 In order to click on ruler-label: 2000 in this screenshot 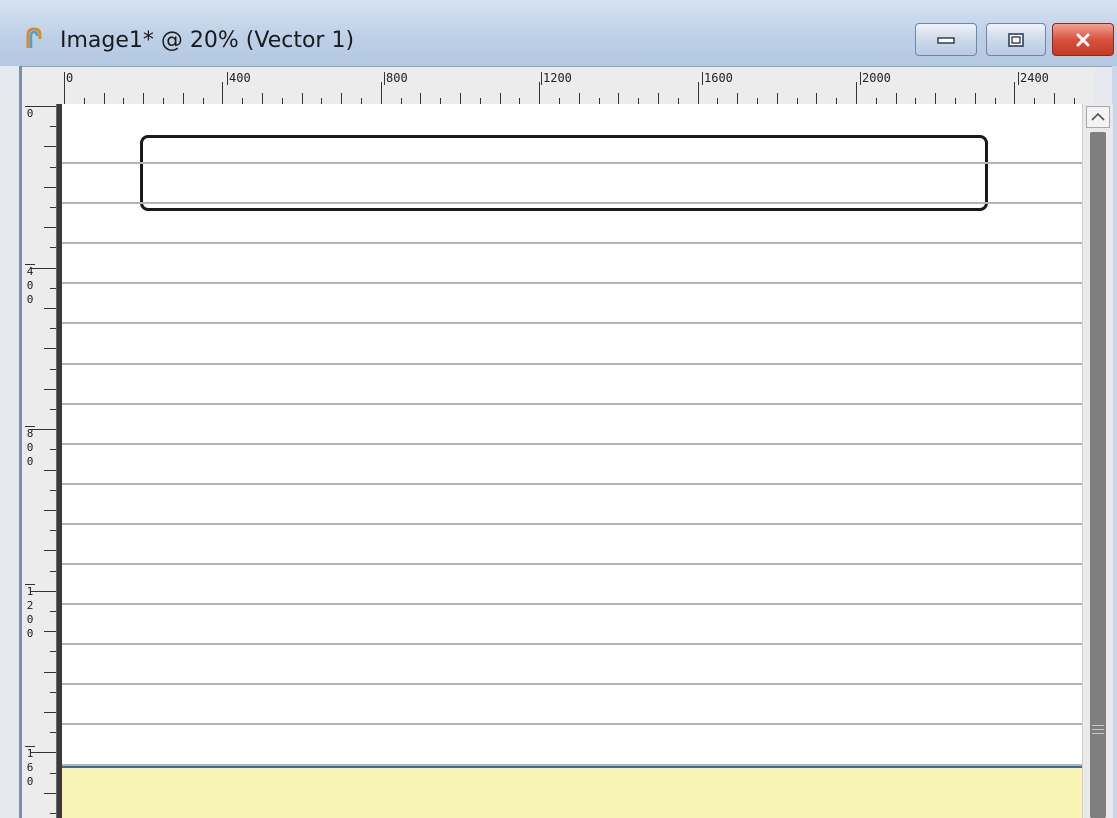, I will do `click(875, 78)`.